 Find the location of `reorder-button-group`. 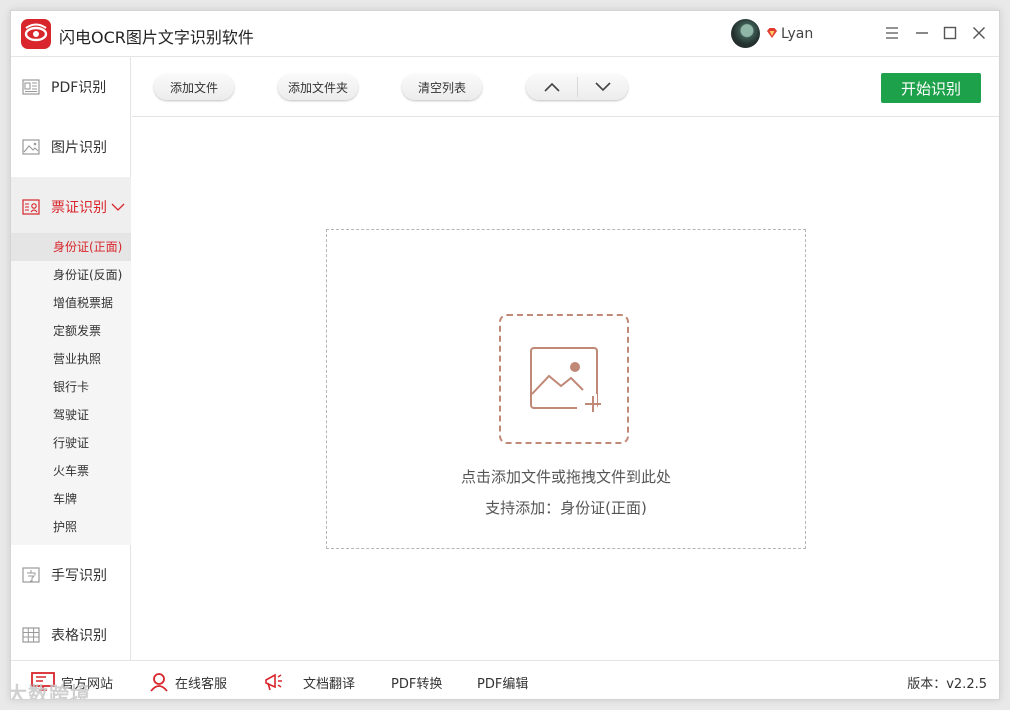

reorder-button-group is located at coordinates (577, 87).